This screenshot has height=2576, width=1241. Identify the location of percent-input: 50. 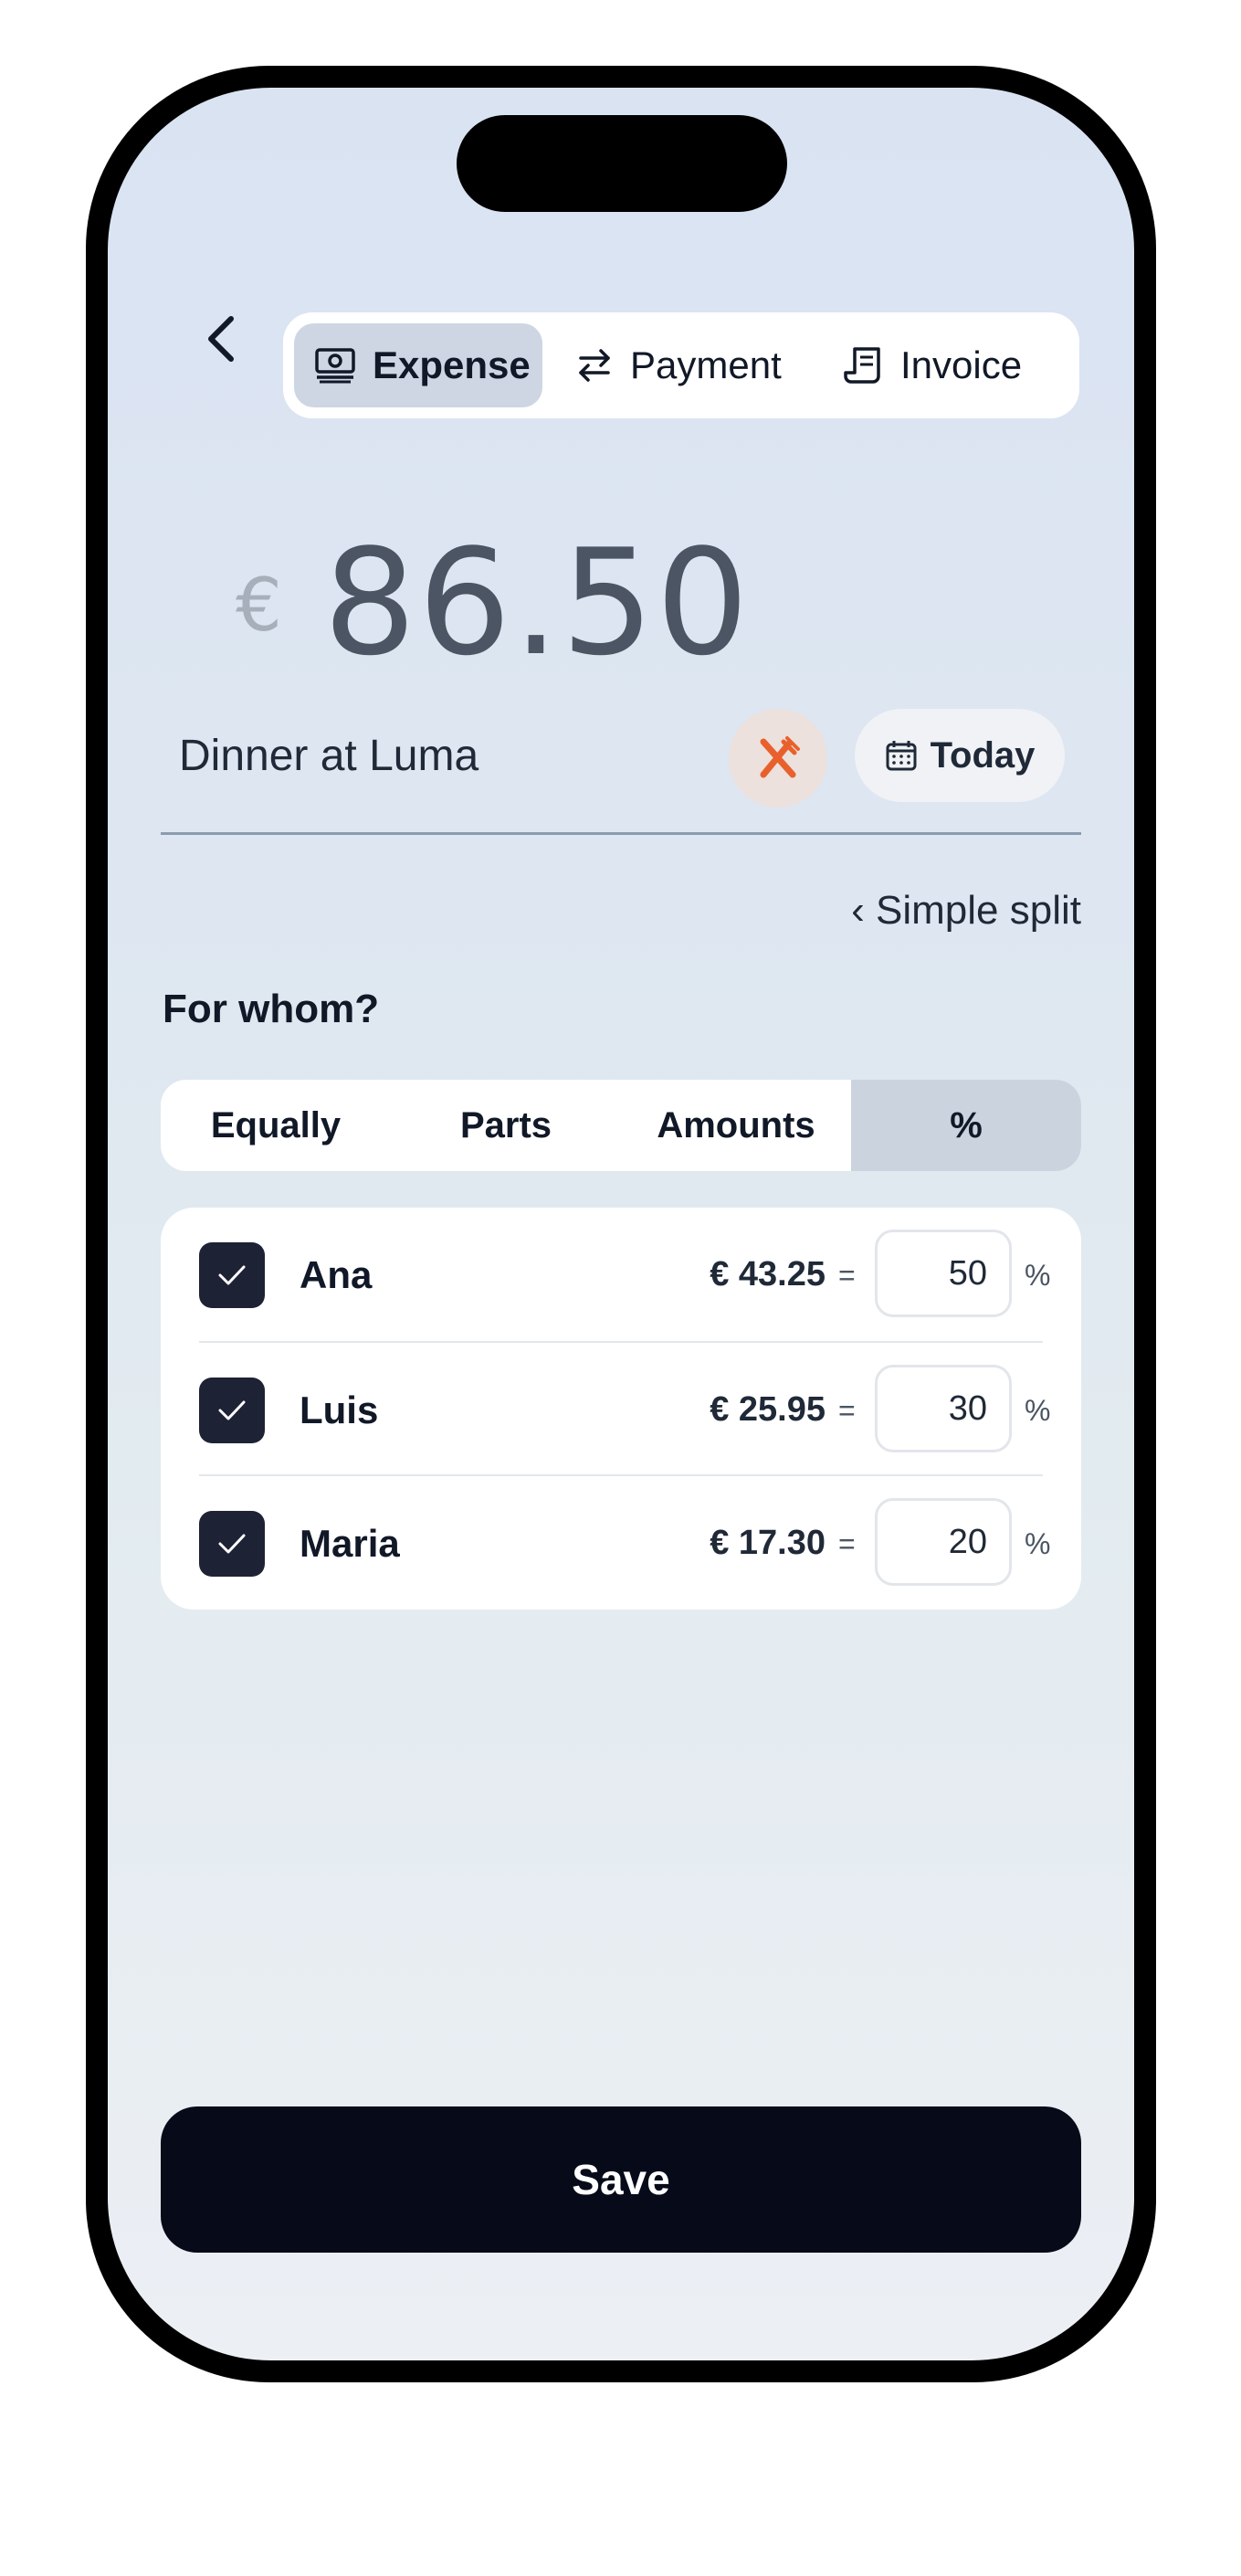
(943, 1273).